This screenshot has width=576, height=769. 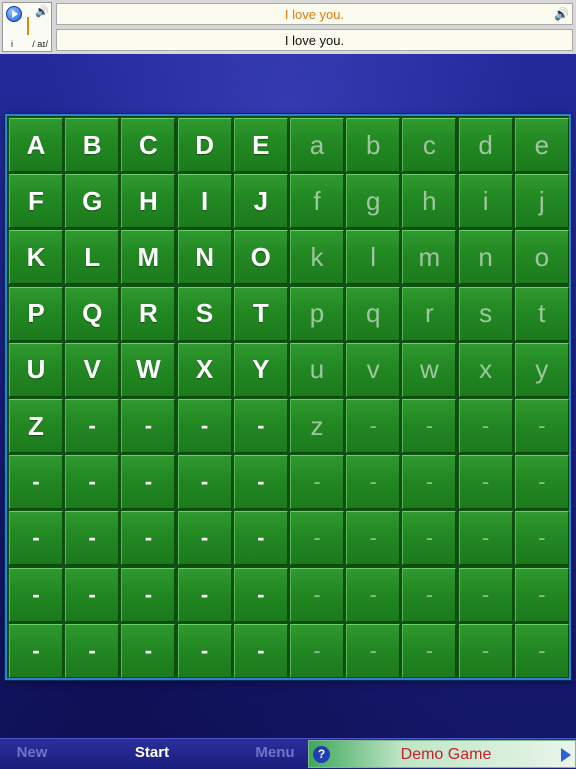 What do you see at coordinates (92, 145) in the screenshot?
I see `letter-tile: B` at bounding box center [92, 145].